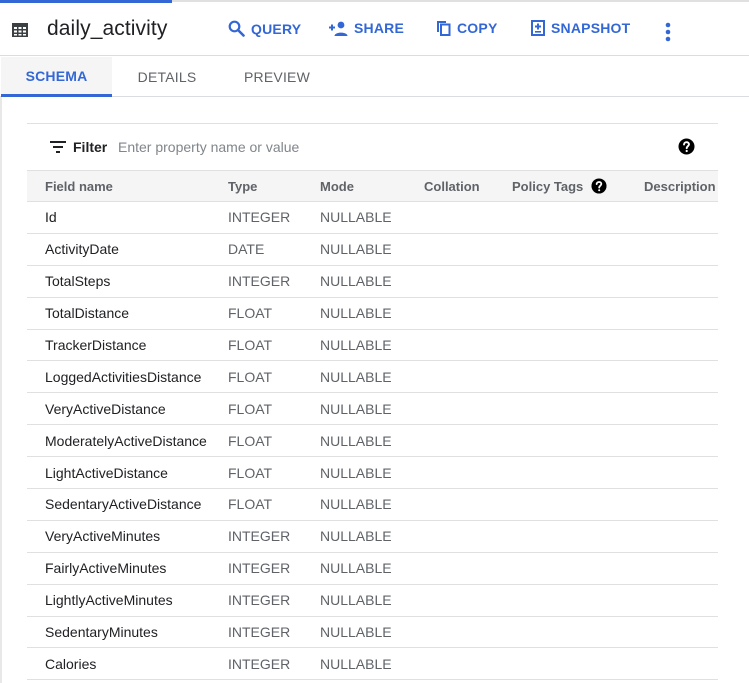  What do you see at coordinates (1, 390) in the screenshot?
I see `left-divider` at bounding box center [1, 390].